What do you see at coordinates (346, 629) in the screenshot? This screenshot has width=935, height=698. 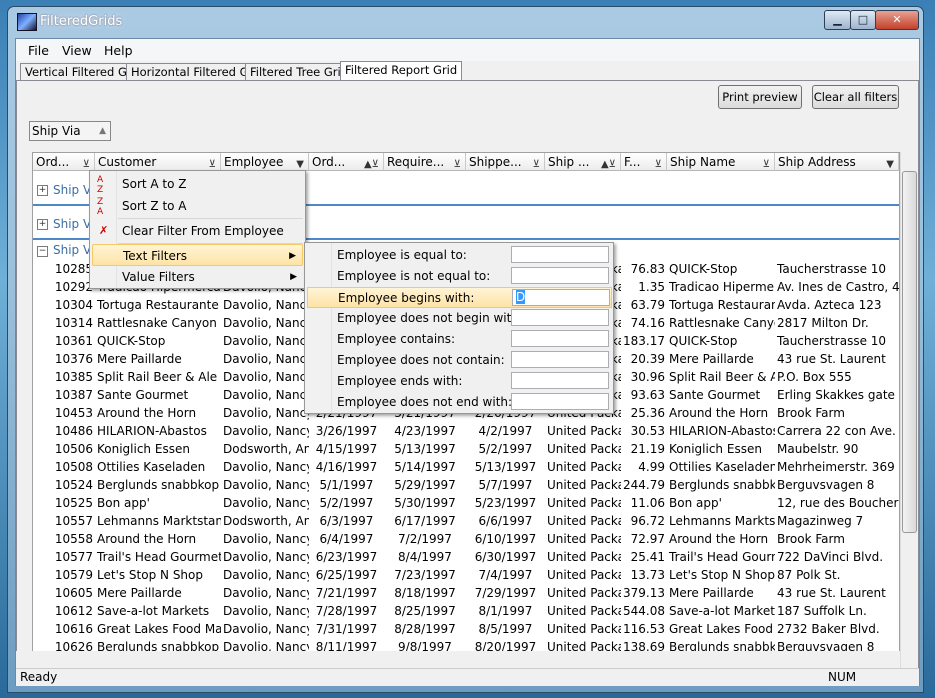 I see `cell-order-date: 7/31/1997` at bounding box center [346, 629].